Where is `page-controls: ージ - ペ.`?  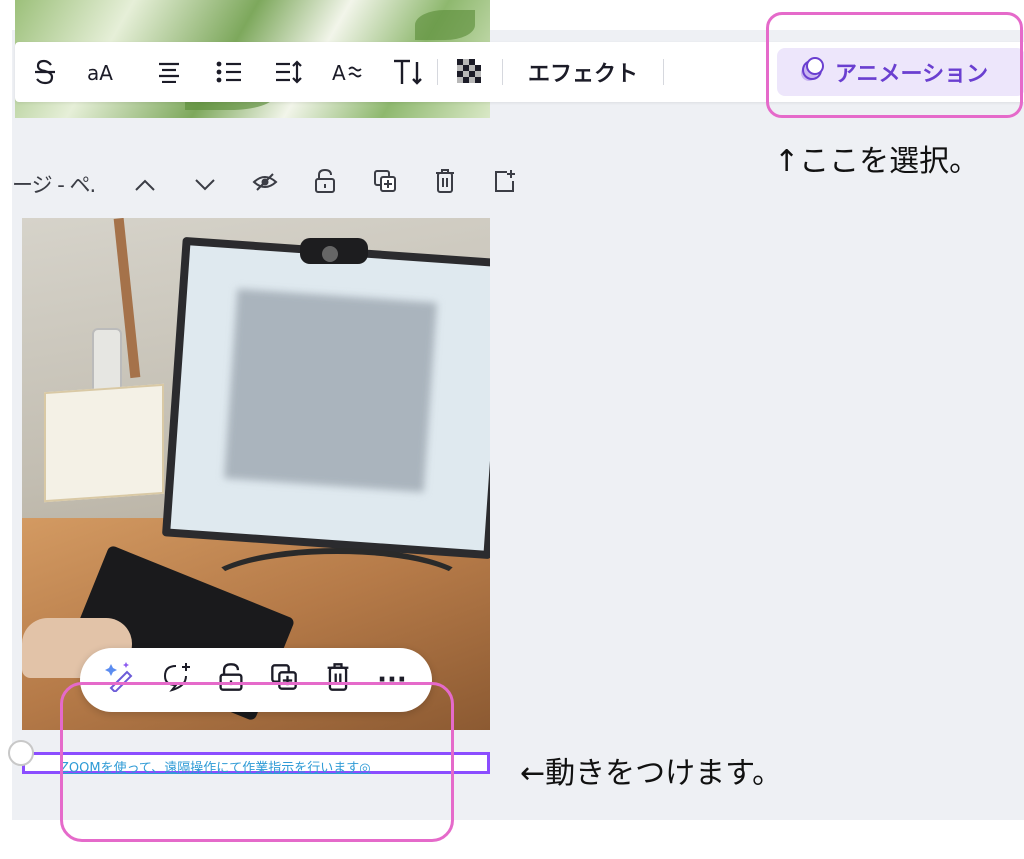
page-controls: ージ - ペ. is located at coordinates (273, 184).